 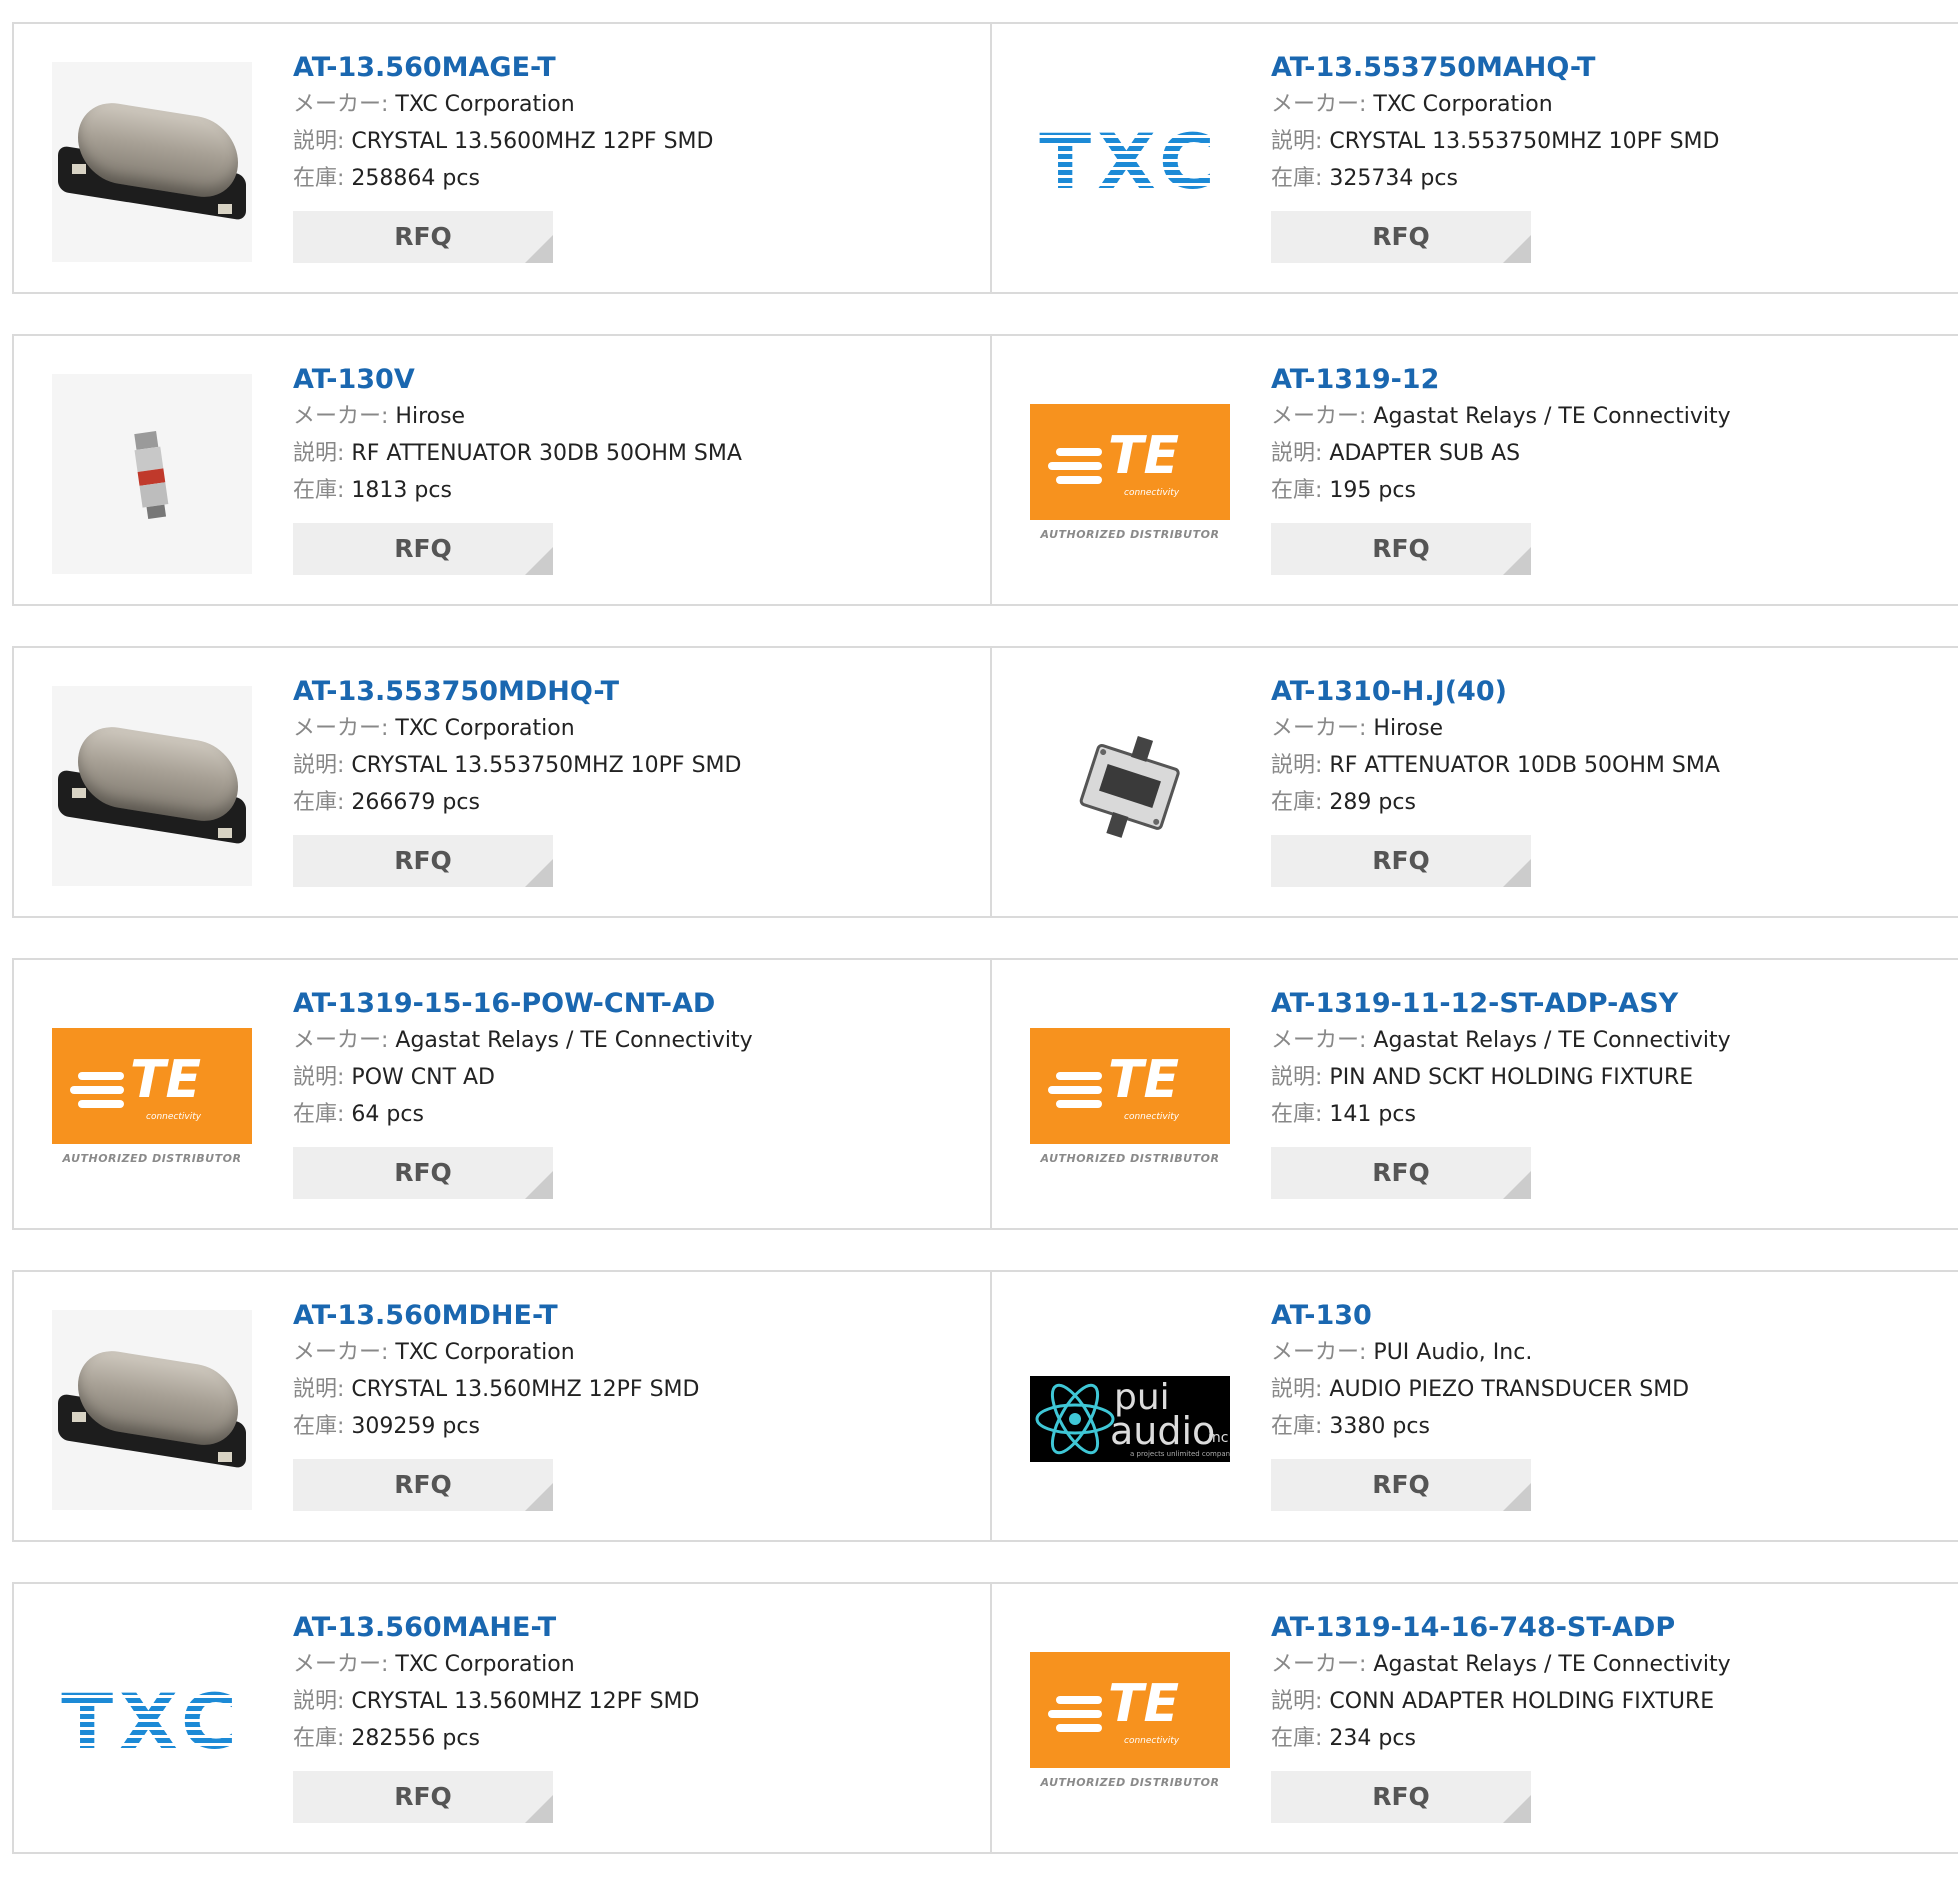 I want to click on maker-value: PUI Audio, Inc., so click(x=1453, y=1352).